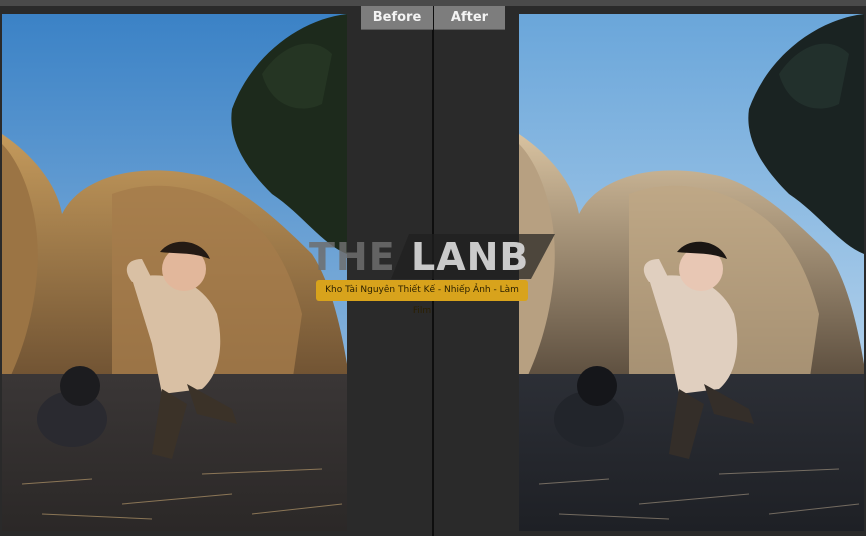  I want to click on watermark-brand-left: THE, so click(352, 257).